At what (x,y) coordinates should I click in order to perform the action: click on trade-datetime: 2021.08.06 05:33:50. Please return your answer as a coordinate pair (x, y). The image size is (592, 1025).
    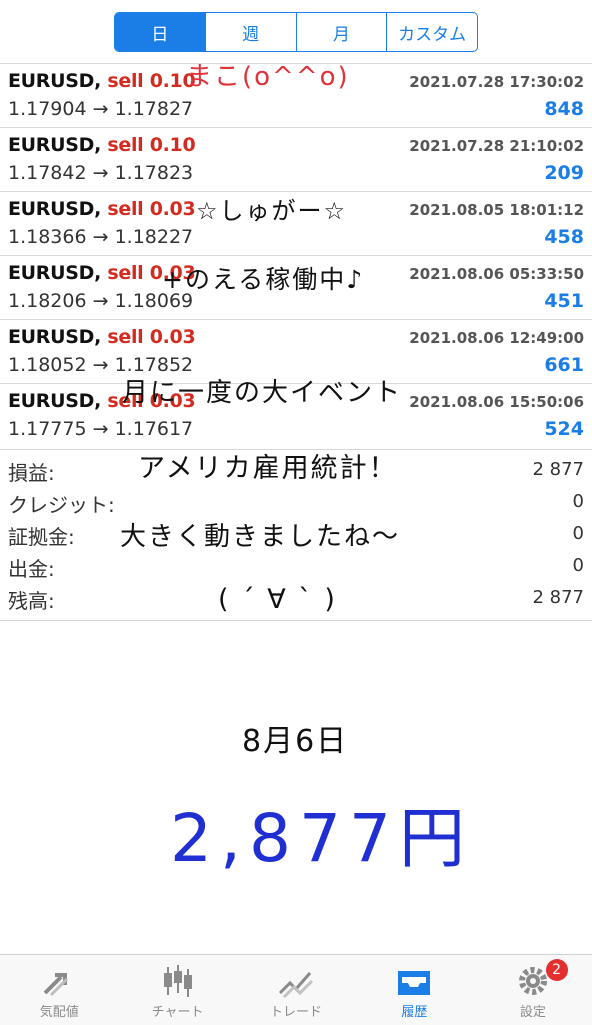
    Looking at the image, I should click on (496, 274).